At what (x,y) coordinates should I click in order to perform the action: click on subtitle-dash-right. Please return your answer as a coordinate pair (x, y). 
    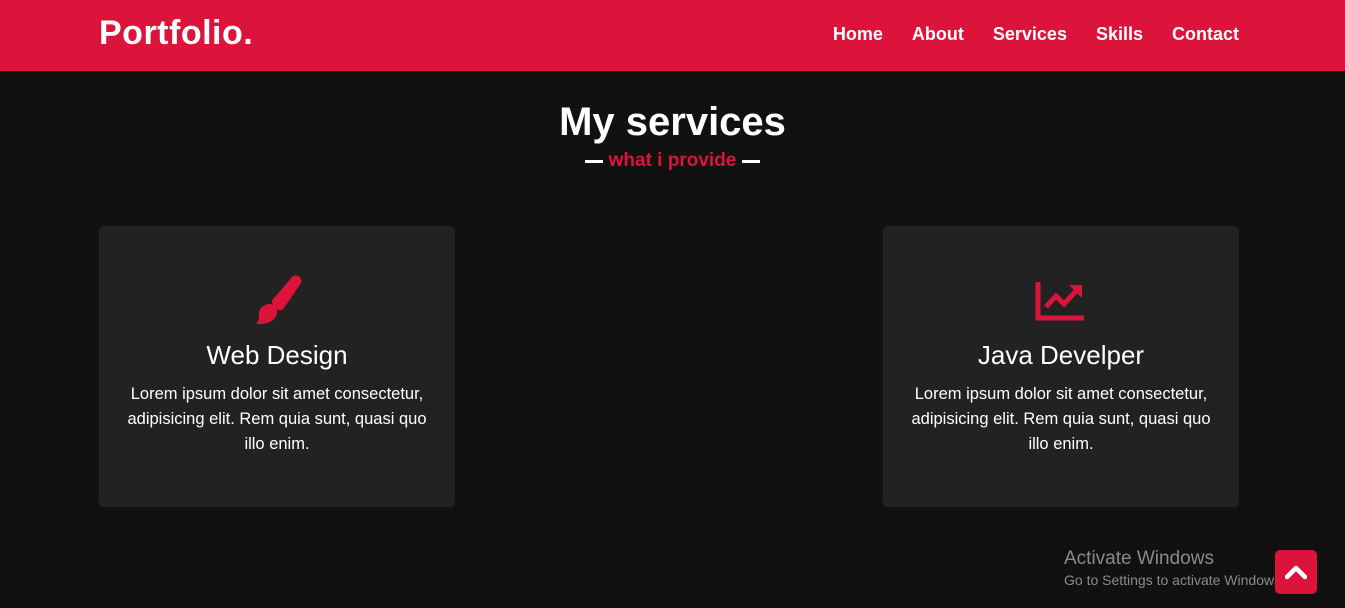
    Looking at the image, I should click on (751, 161).